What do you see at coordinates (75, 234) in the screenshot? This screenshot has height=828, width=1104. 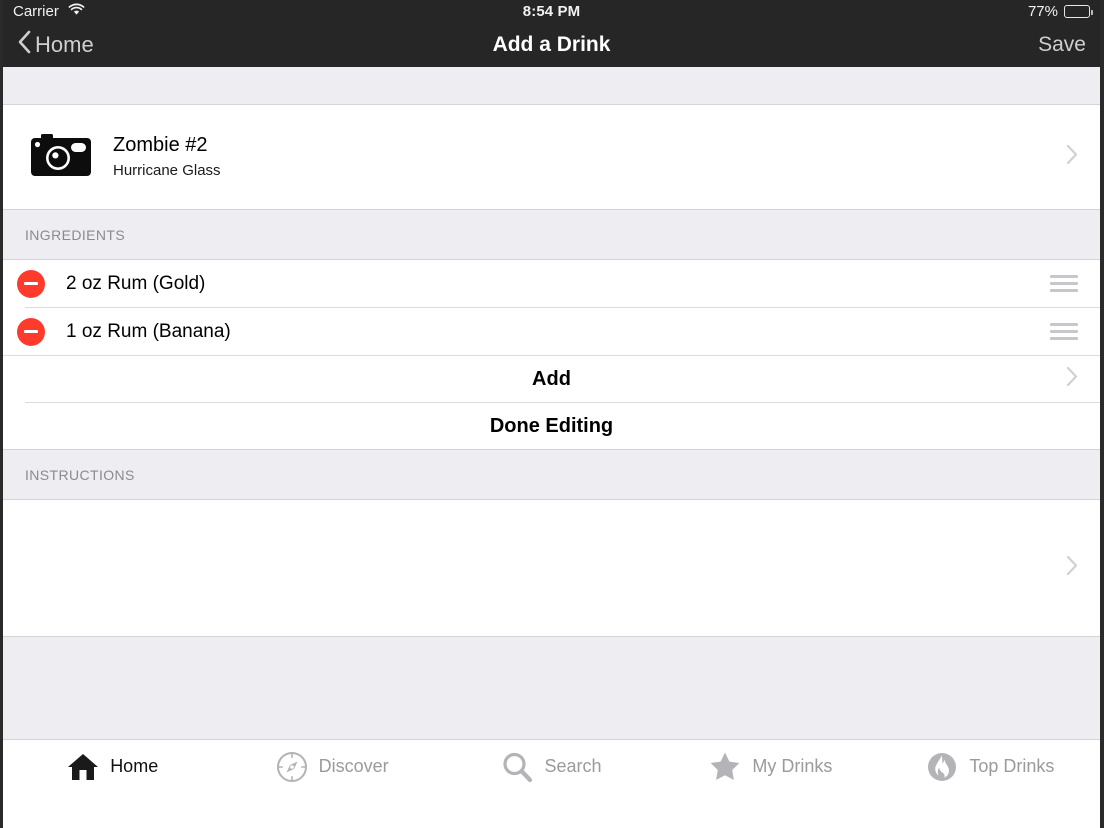 I see `ingredients-section-label: INGREDIENTS` at bounding box center [75, 234].